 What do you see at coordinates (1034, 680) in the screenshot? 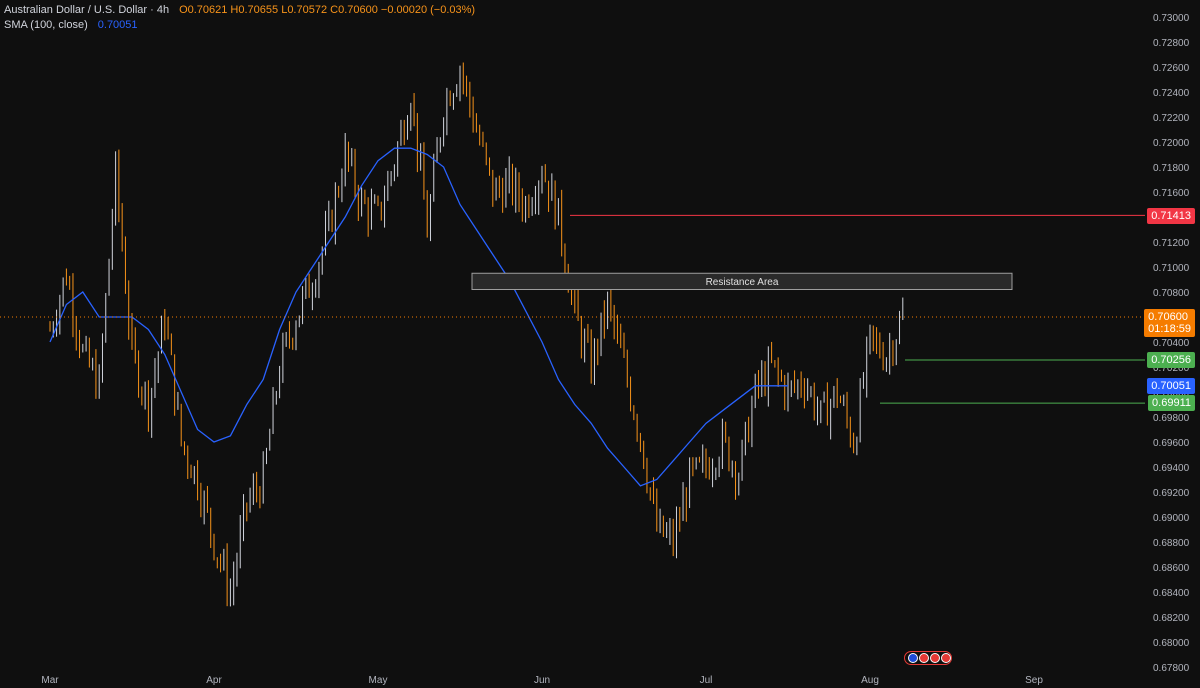
I see `time-tick-label: Sep` at bounding box center [1034, 680].